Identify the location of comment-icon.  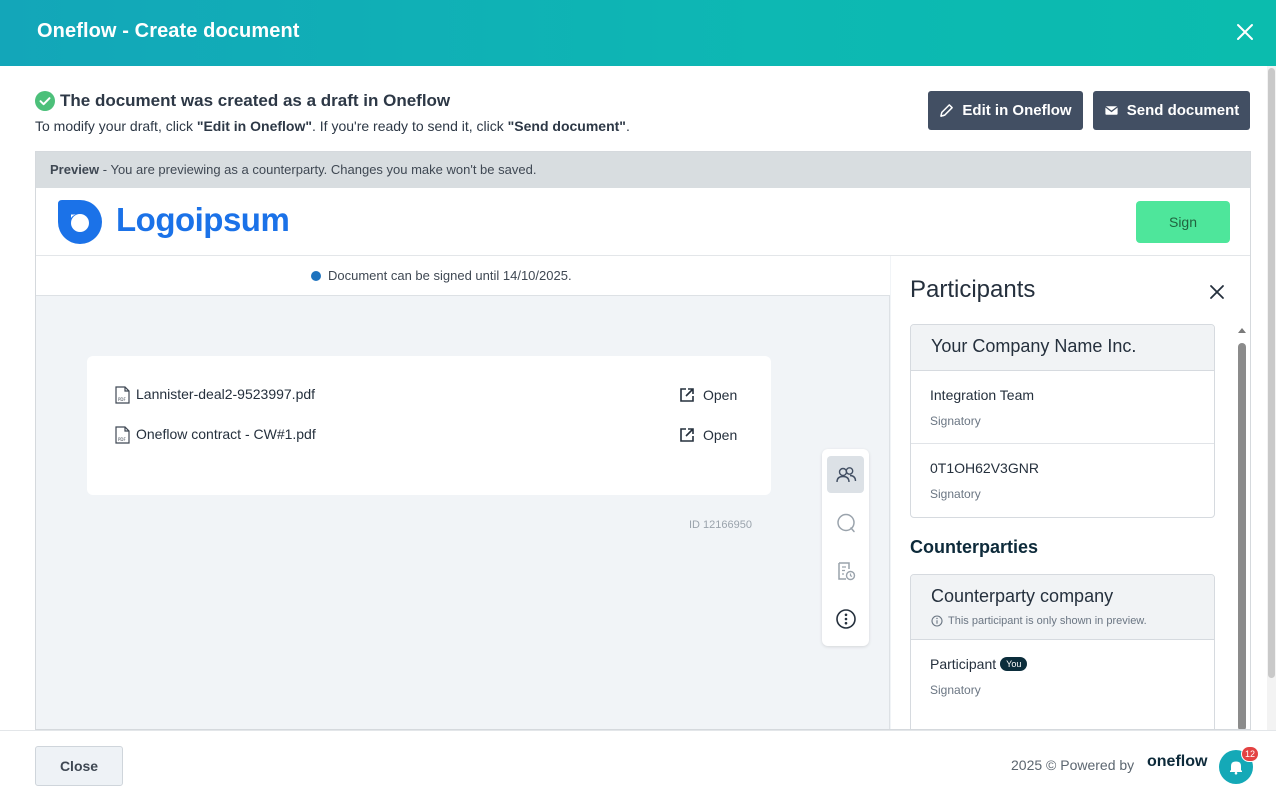
(845, 522).